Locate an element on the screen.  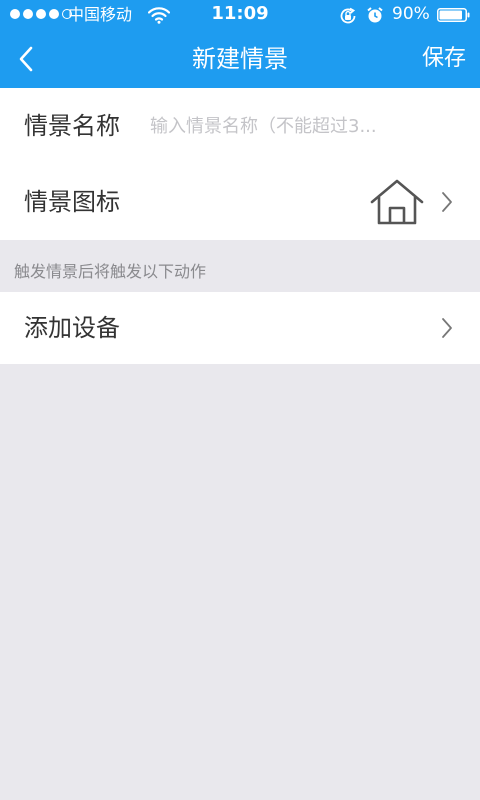
rotation-lock-icon is located at coordinates (348, 15).